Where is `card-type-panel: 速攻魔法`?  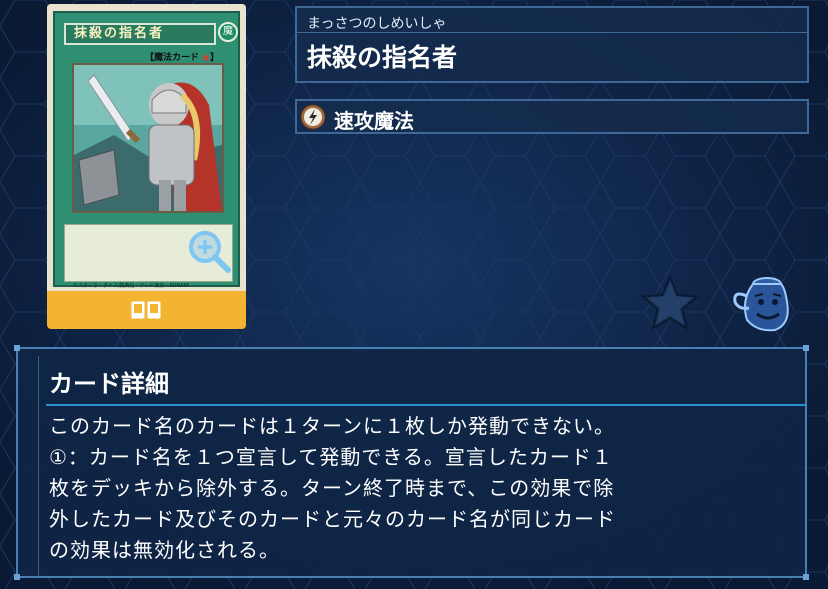 card-type-panel: 速攻魔法 is located at coordinates (552, 116).